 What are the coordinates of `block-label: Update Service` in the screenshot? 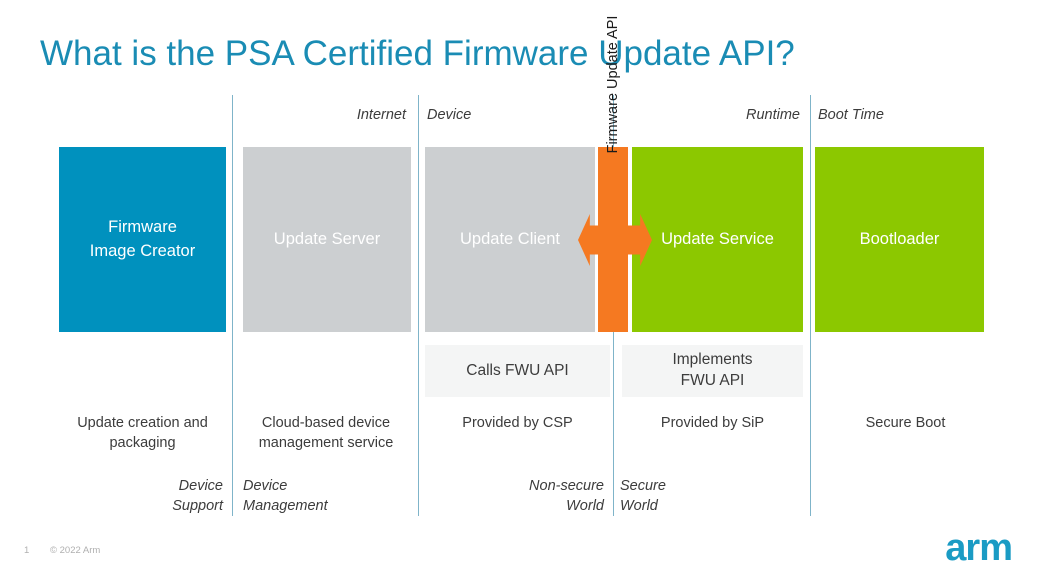 It's located at (717, 238).